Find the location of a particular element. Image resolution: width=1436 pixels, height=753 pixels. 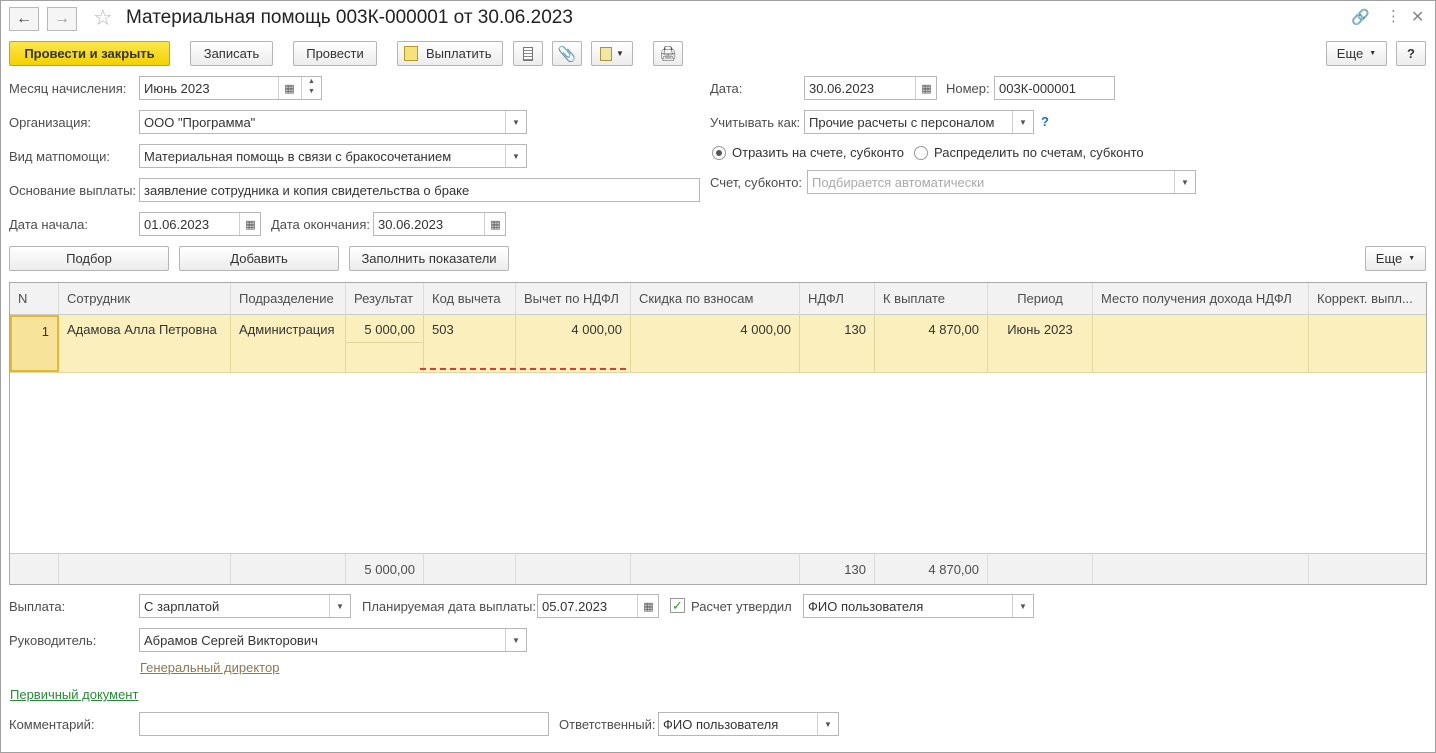

comment-label: Комментарий: is located at coordinates (52, 724).